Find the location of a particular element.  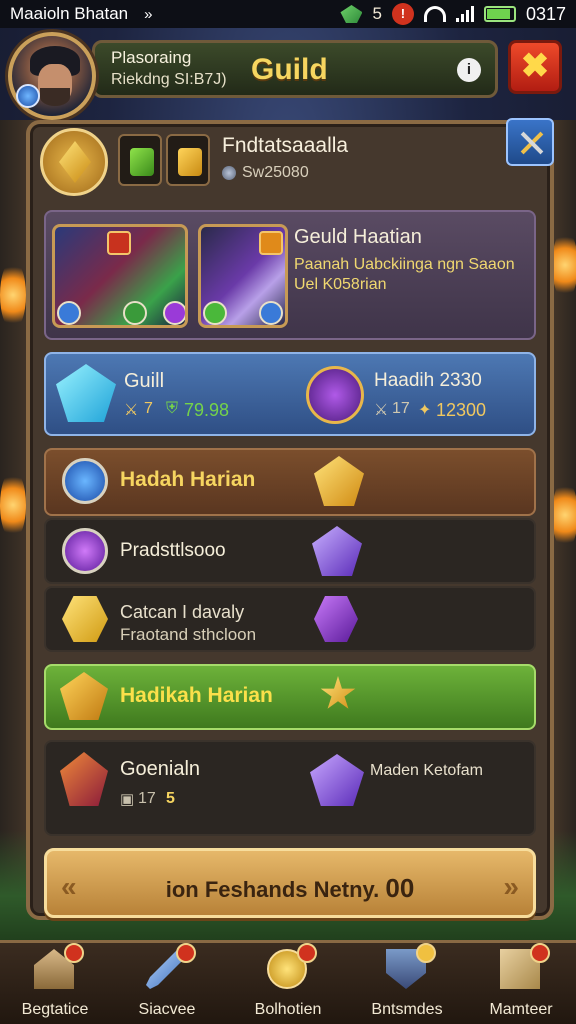

arcane-orb-icon is located at coordinates (174, 313).